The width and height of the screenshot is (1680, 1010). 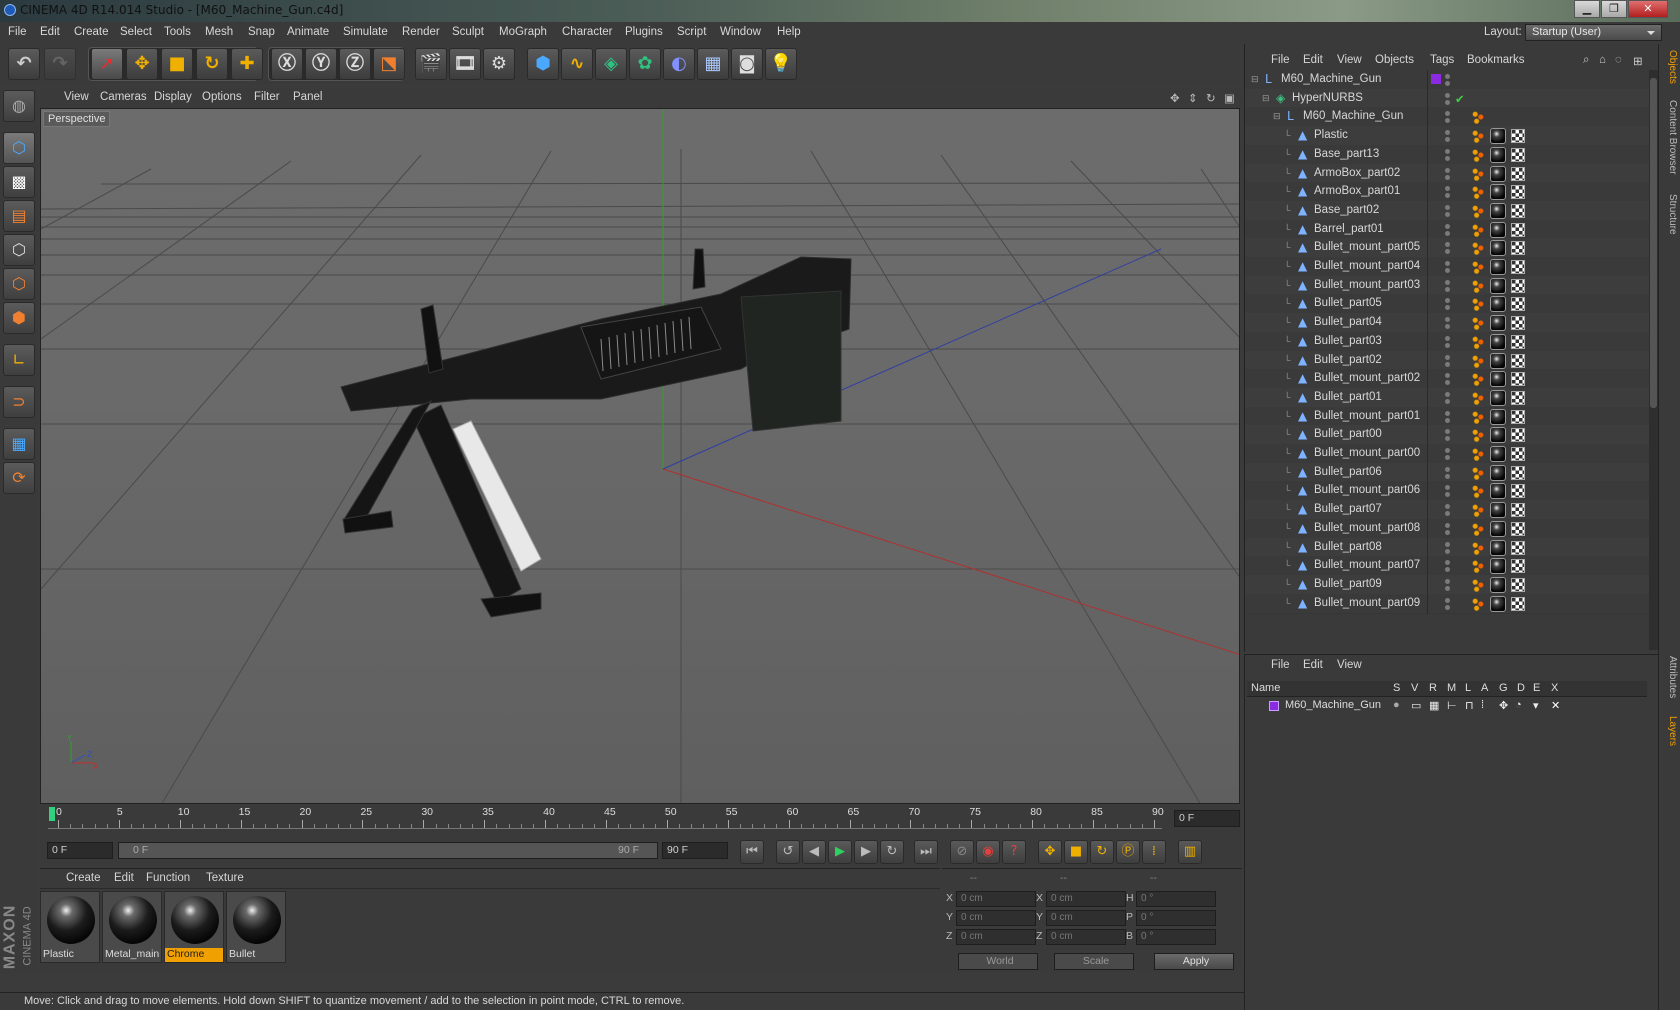 What do you see at coordinates (988, 852) in the screenshot?
I see `autokey-button: ◉` at bounding box center [988, 852].